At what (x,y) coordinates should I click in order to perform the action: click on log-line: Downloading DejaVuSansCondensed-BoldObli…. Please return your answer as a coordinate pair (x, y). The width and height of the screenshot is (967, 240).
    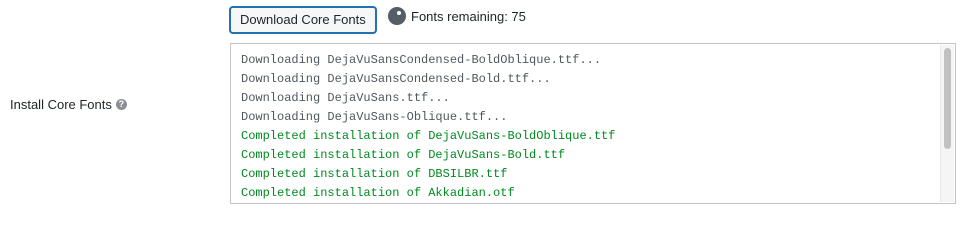
    Looking at the image, I should click on (421, 60).